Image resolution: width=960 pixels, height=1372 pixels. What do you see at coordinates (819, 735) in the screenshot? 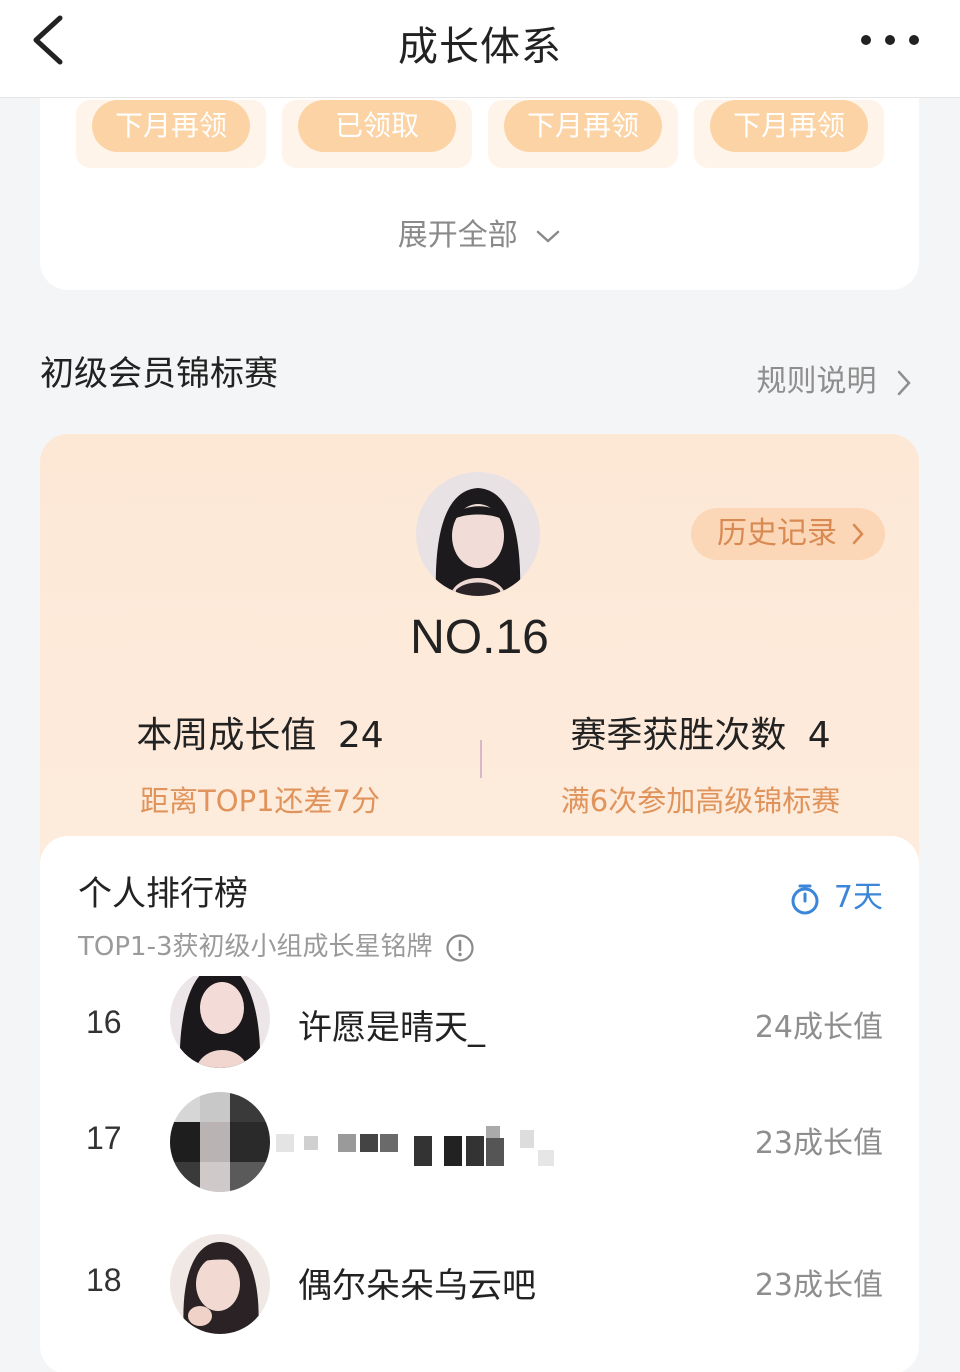
I see `season-wins-value: 4` at bounding box center [819, 735].